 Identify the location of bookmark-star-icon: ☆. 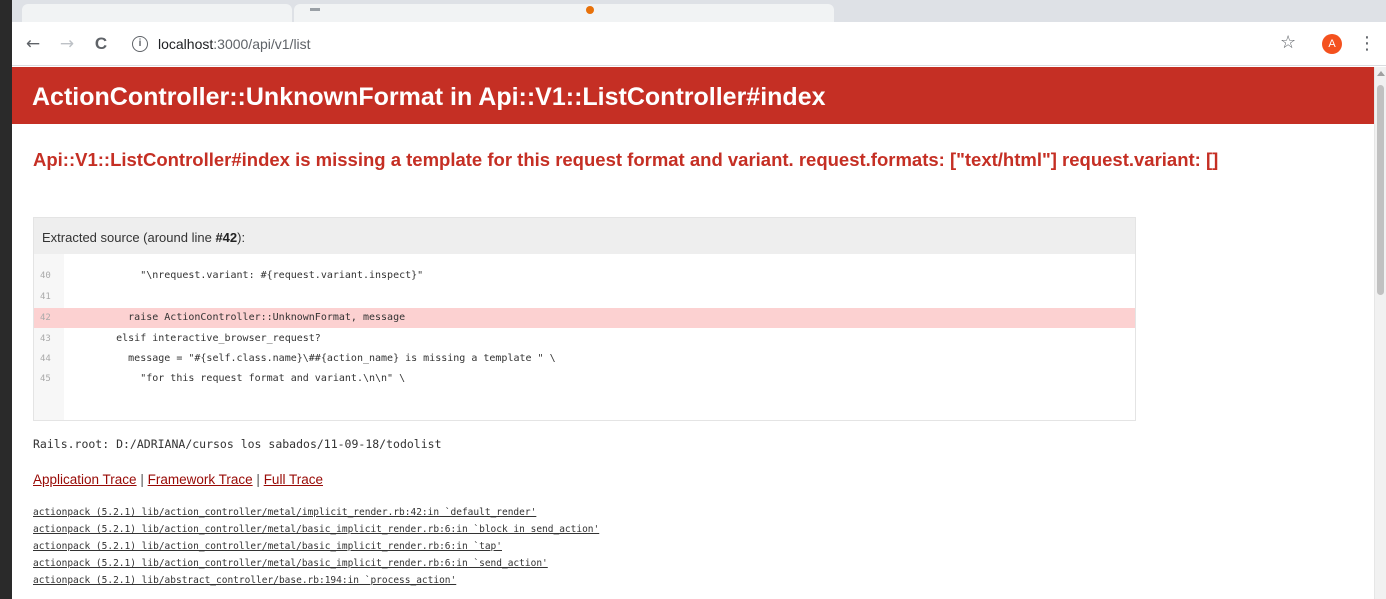
(1288, 43).